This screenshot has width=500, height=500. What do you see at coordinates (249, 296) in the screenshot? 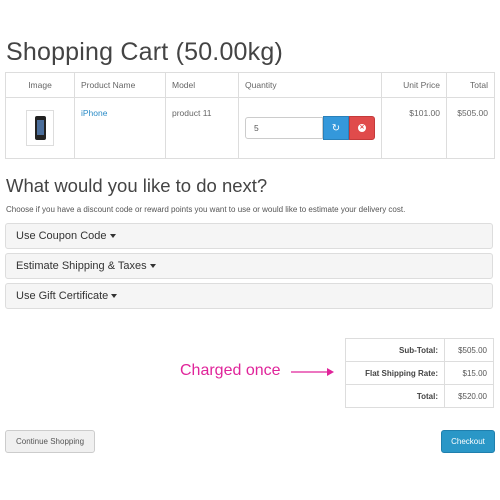
I see `gift-certificate-panel-toggle: Use Gift Certificate` at bounding box center [249, 296].